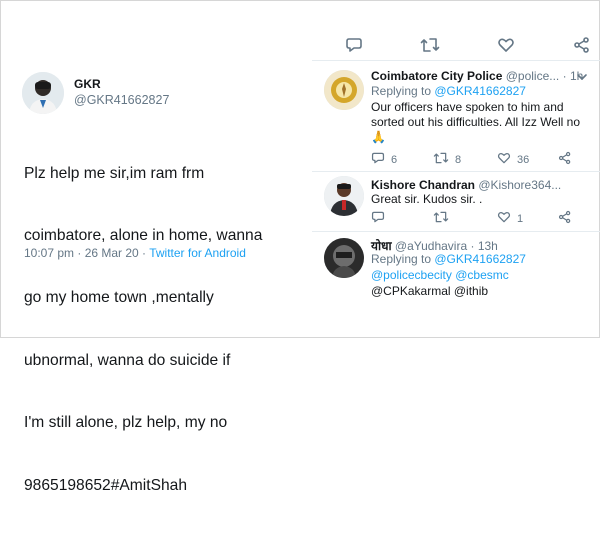 The image size is (600, 538). I want to click on retweet-count: 8, so click(458, 160).